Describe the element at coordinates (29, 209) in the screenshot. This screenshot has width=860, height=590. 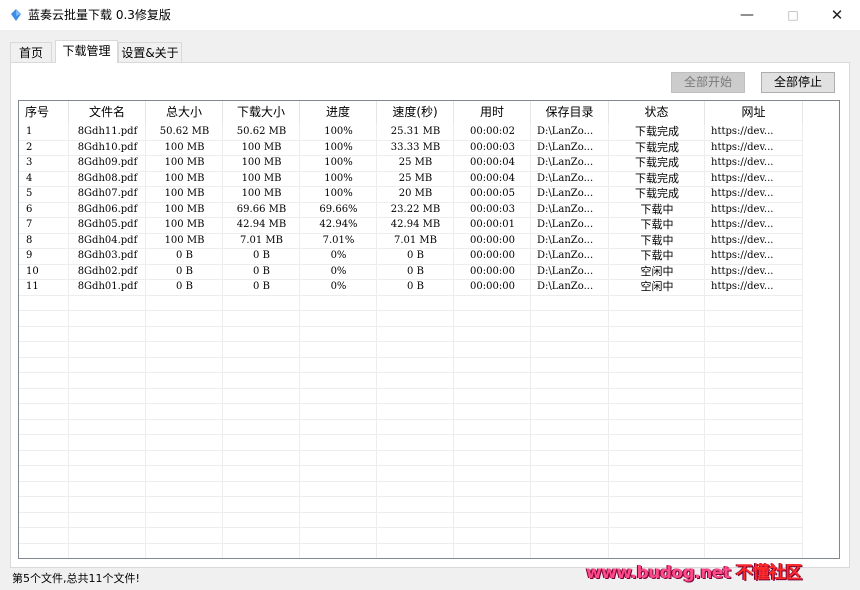
I see `cell-index: 6` at that location.